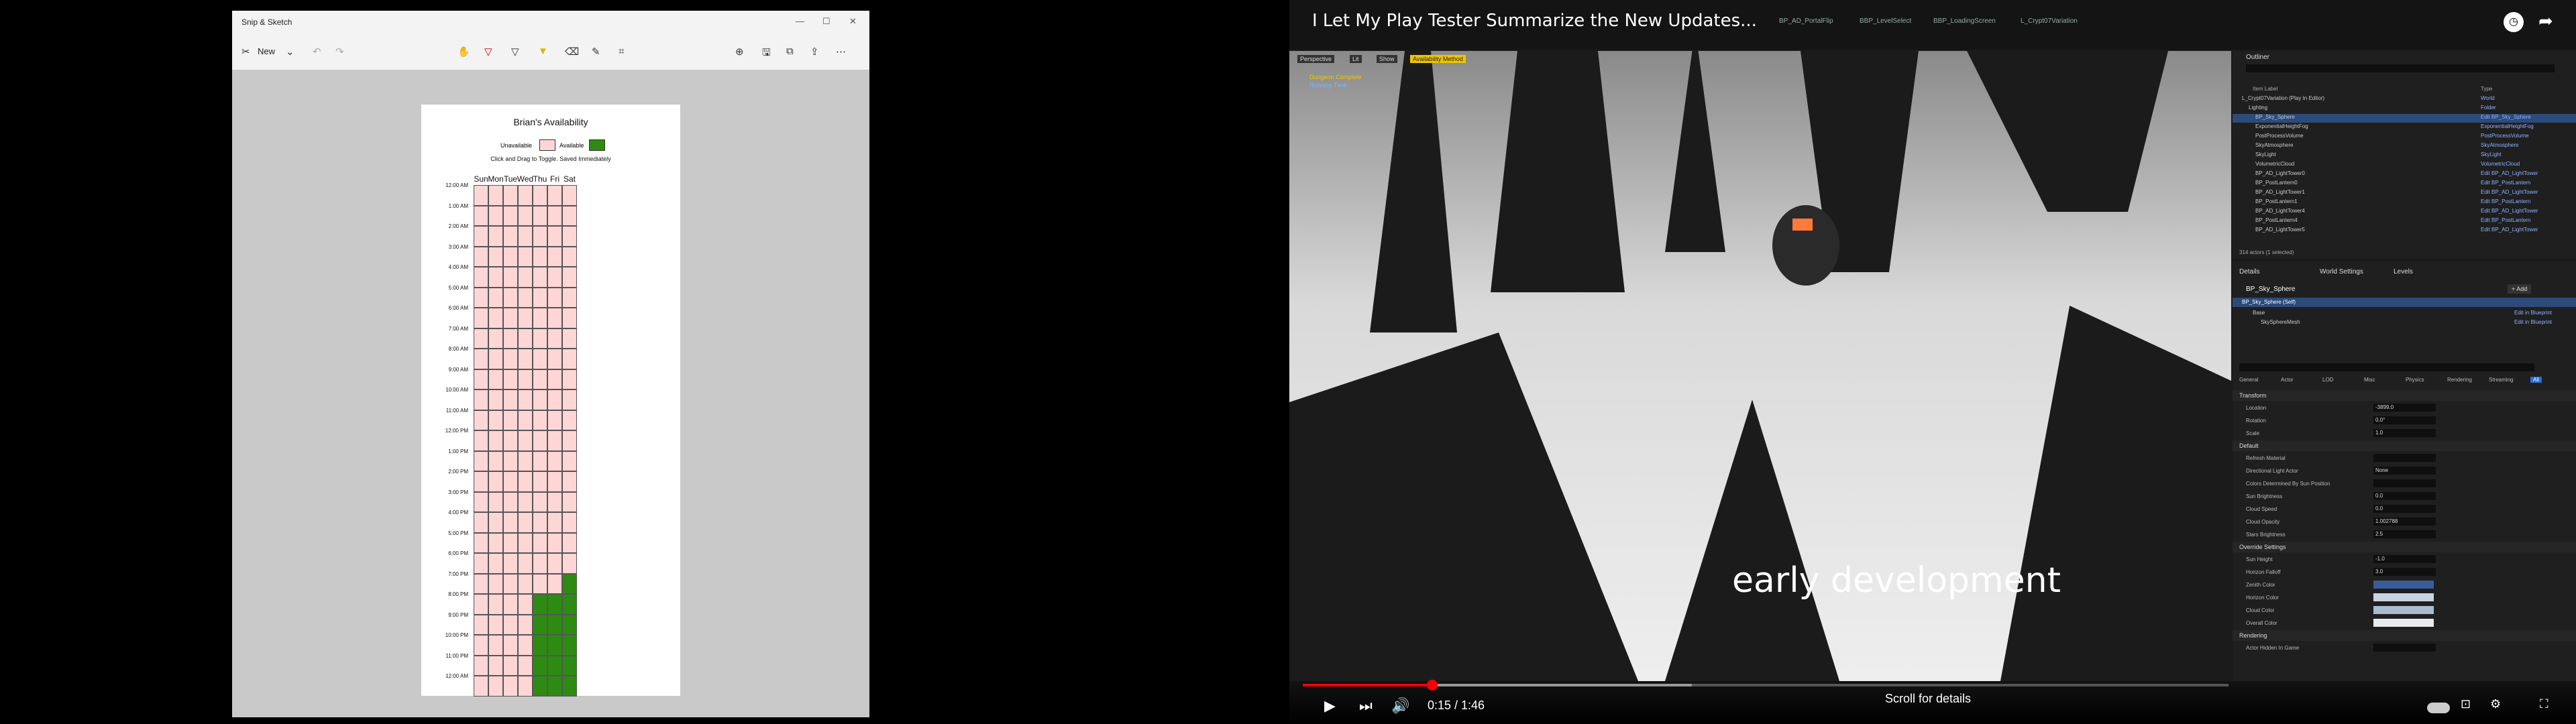  Describe the element at coordinates (543, 52) in the screenshot. I see `highlighter-icon: ▼` at that location.